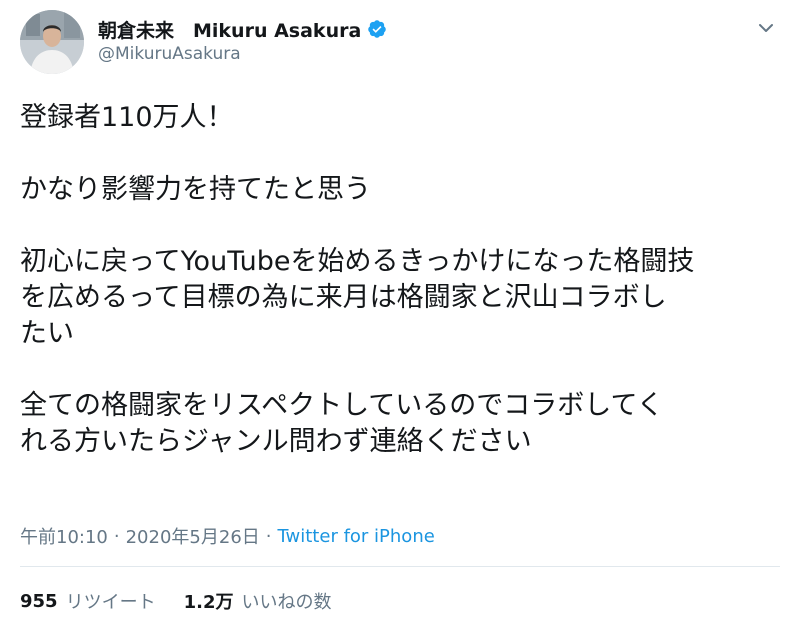  What do you see at coordinates (208, 602) in the screenshot?
I see `likes-count: 1.2万` at bounding box center [208, 602].